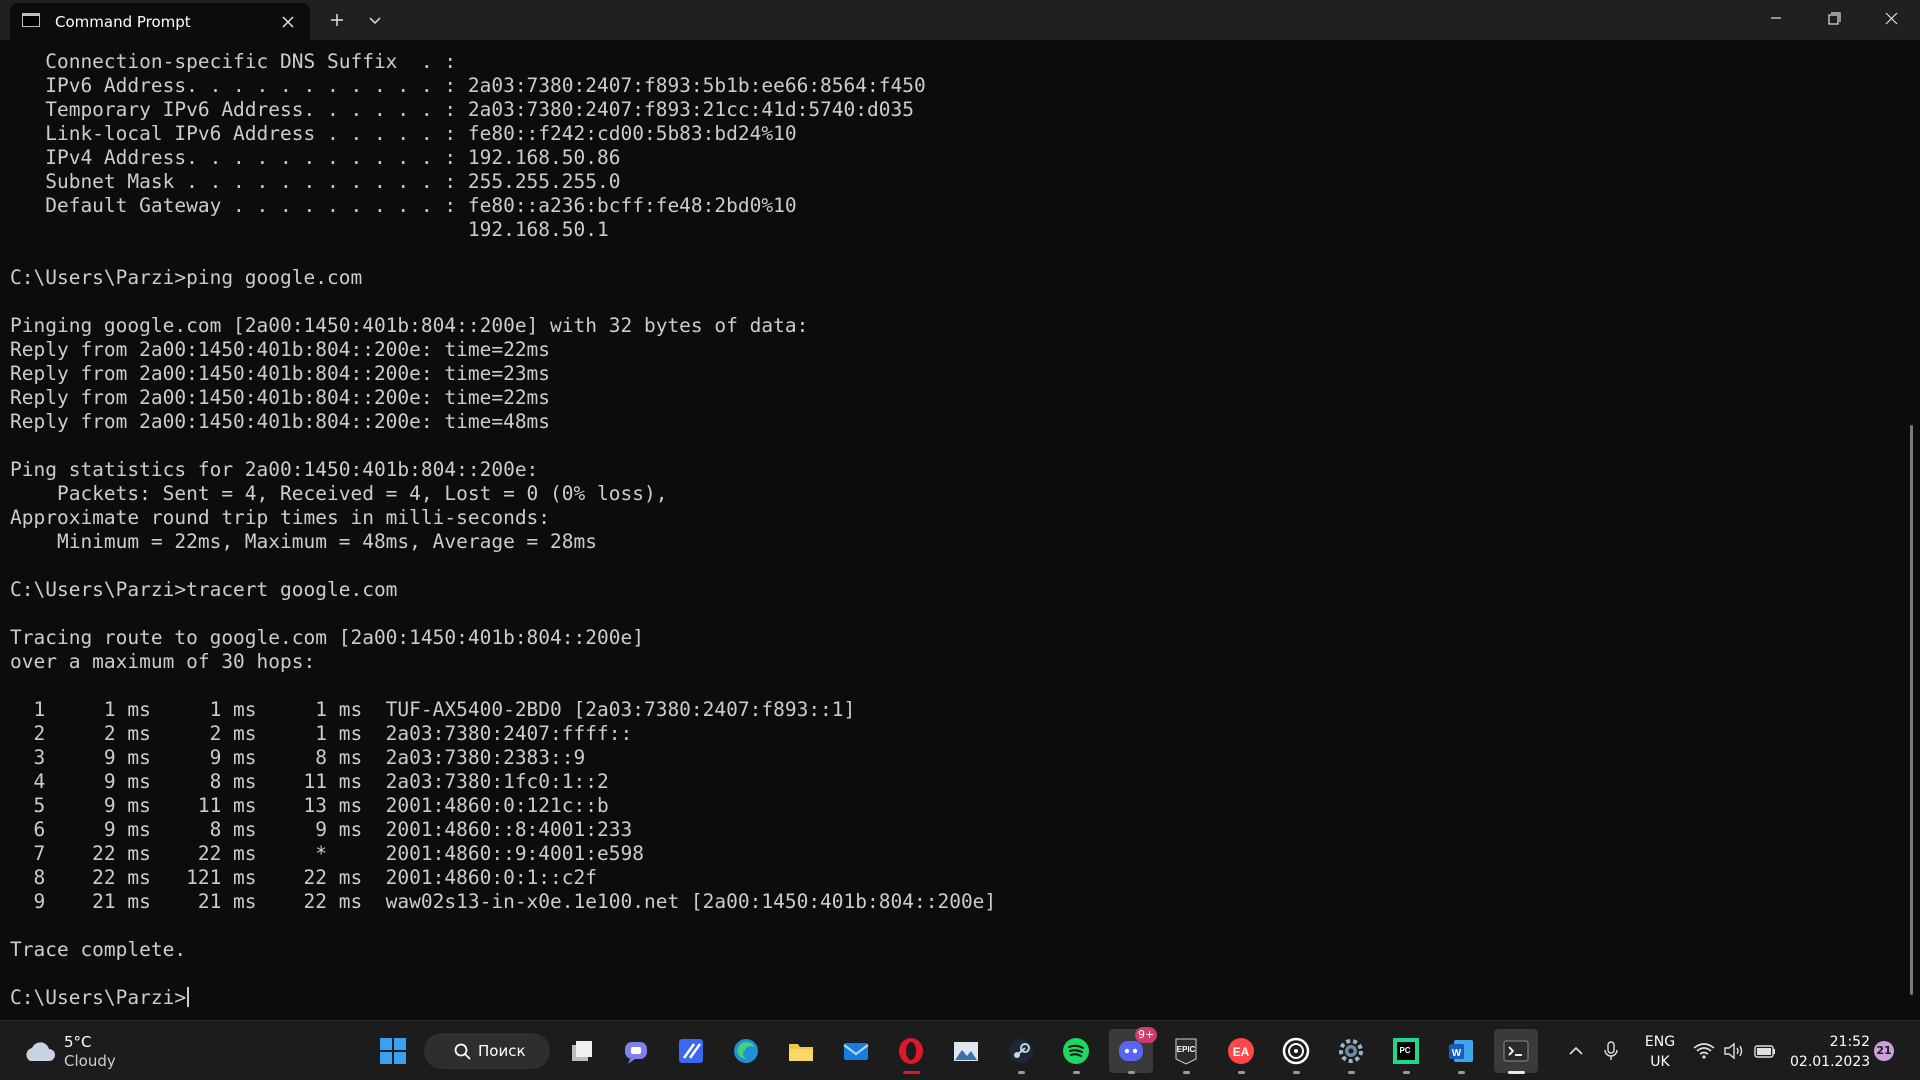  What do you see at coordinates (186, 277) in the screenshot?
I see `console-line: C:\Users\Parzi>ping google.com` at bounding box center [186, 277].